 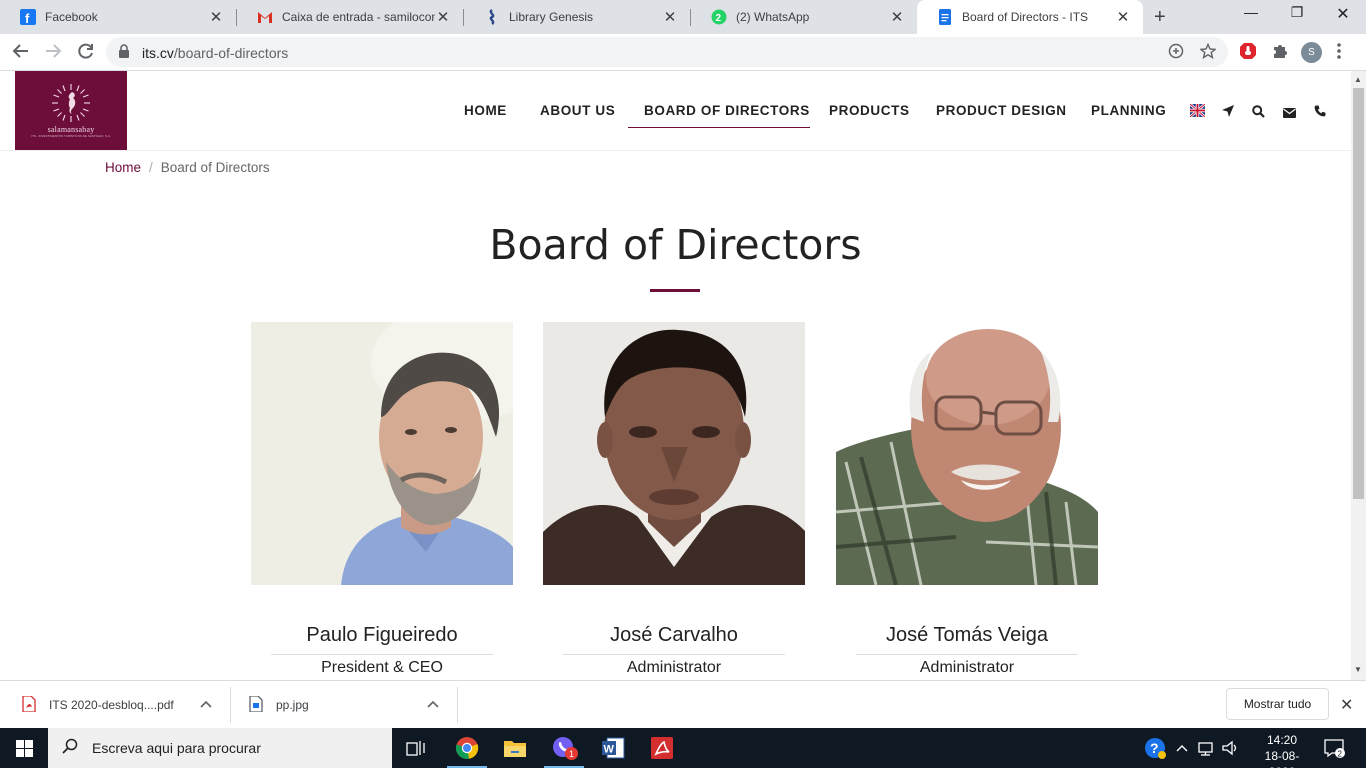 What do you see at coordinates (1197, 111) in the screenshot?
I see `uk-flag-icon` at bounding box center [1197, 111].